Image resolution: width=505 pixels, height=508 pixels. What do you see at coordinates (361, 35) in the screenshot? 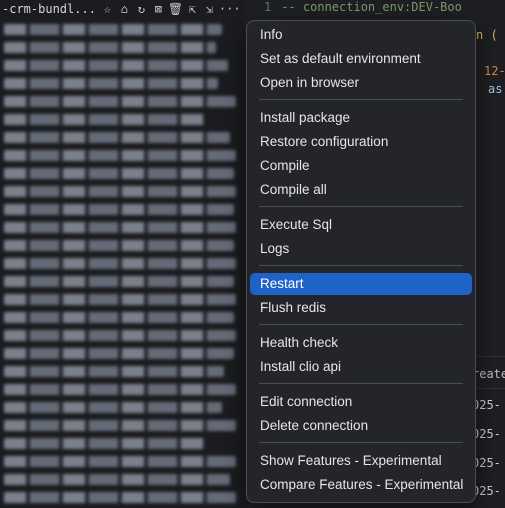
I see `menu-item-info: Info` at bounding box center [361, 35].